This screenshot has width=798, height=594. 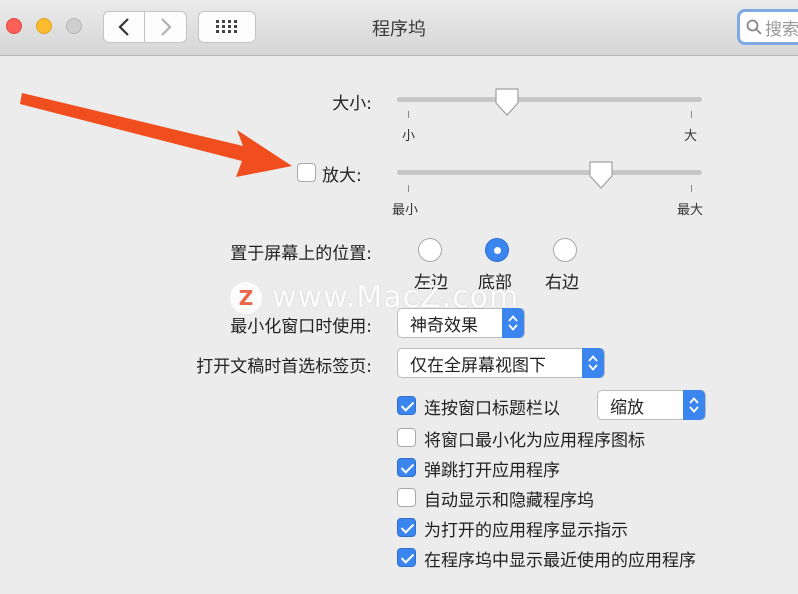 I want to click on autohide-dock-label: 自动显示和隐藏程序坞, so click(x=509, y=501).